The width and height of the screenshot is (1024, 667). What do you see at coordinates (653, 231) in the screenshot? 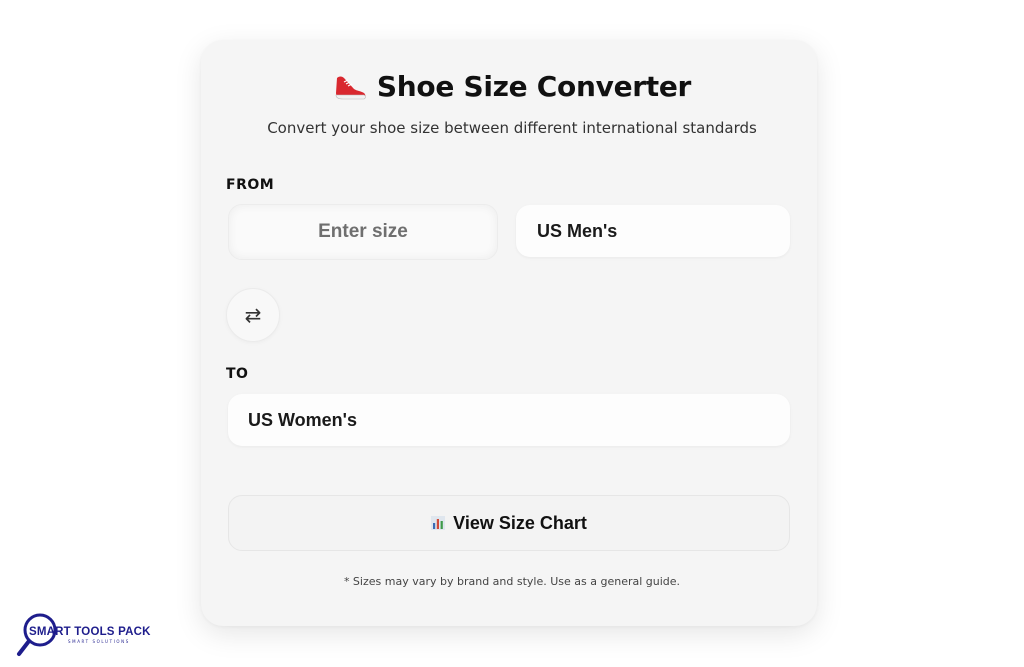
I see `from-unit-select: US Men's` at bounding box center [653, 231].